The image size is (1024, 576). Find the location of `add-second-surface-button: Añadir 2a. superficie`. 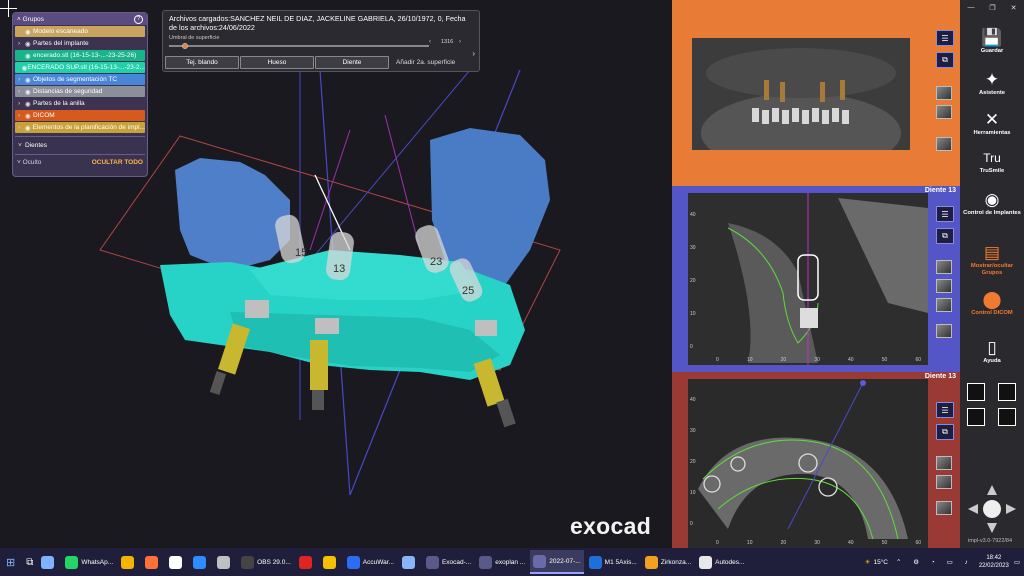

add-second-surface-button: Añadir 2a. superficie is located at coordinates (425, 62).